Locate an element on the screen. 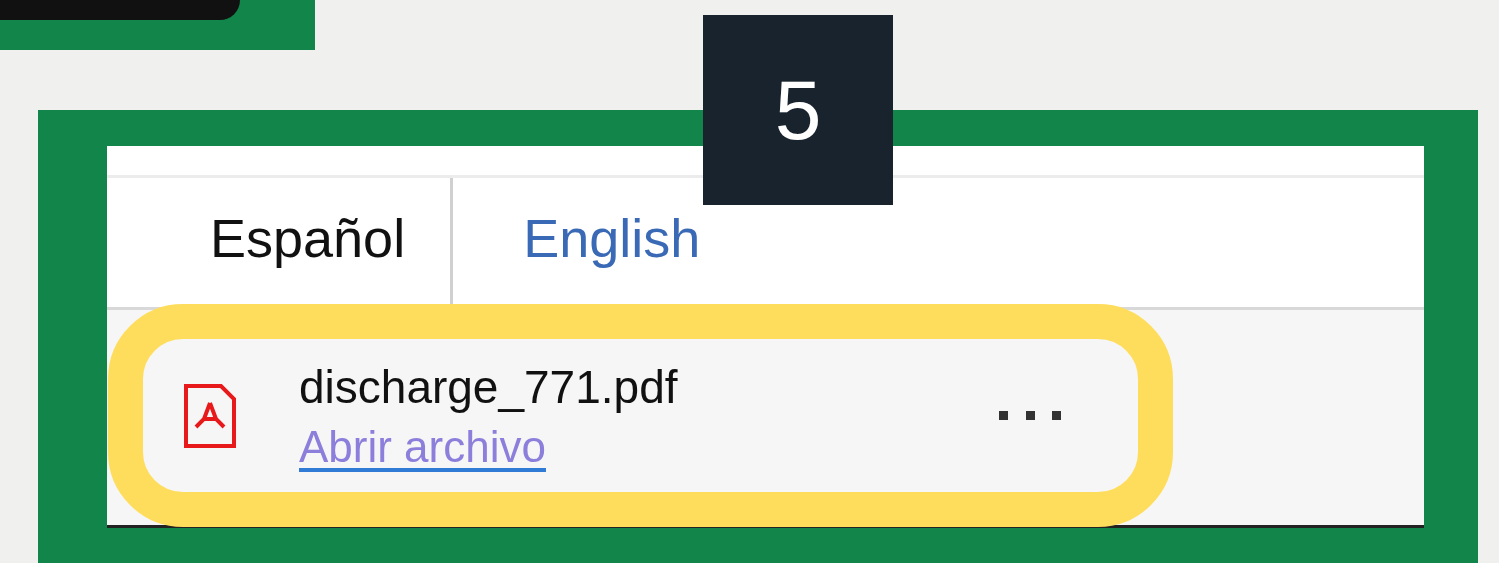 This screenshot has height=563, width=1499. language-link: English is located at coordinates (577, 242).